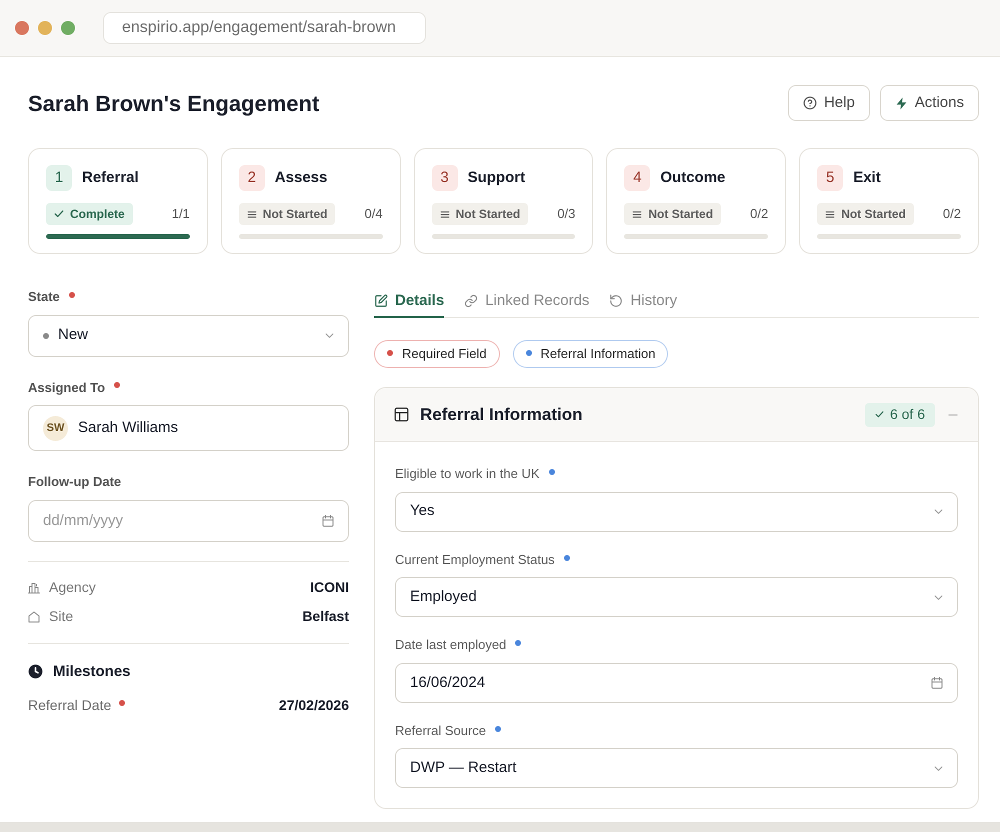  What do you see at coordinates (676, 768) in the screenshot?
I see `select-field: DWP — Restart` at bounding box center [676, 768].